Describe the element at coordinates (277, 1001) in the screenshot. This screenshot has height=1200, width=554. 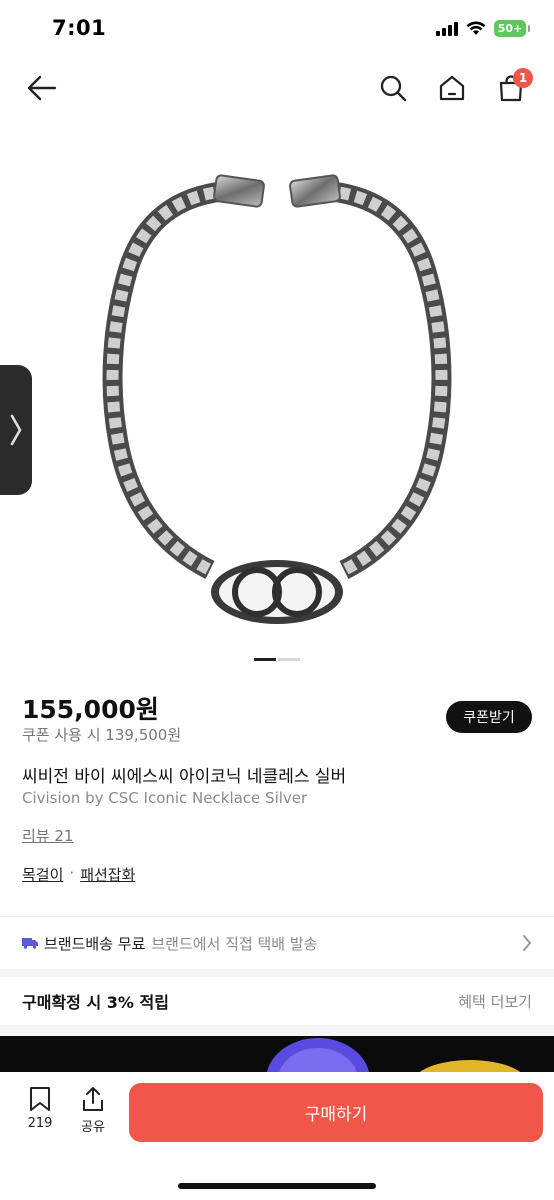
I see `points-row: 구매확정 시 3% 적립 혜택 더보기` at that location.